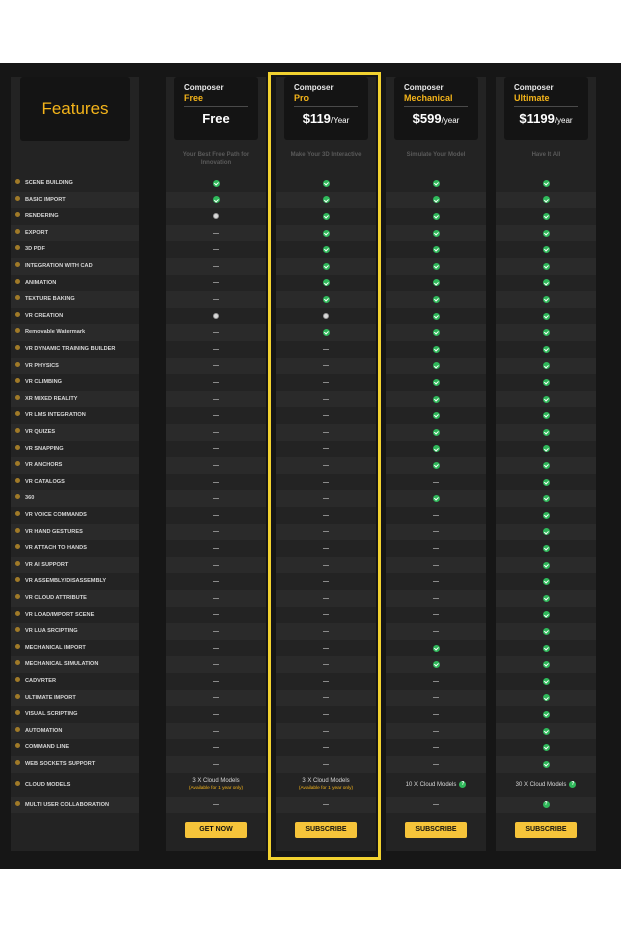 The width and height of the screenshot is (621, 931). Describe the element at coordinates (70, 349) in the screenshot. I see `feature-name: VR DYNAMIC TRAINING BUILDER` at that location.